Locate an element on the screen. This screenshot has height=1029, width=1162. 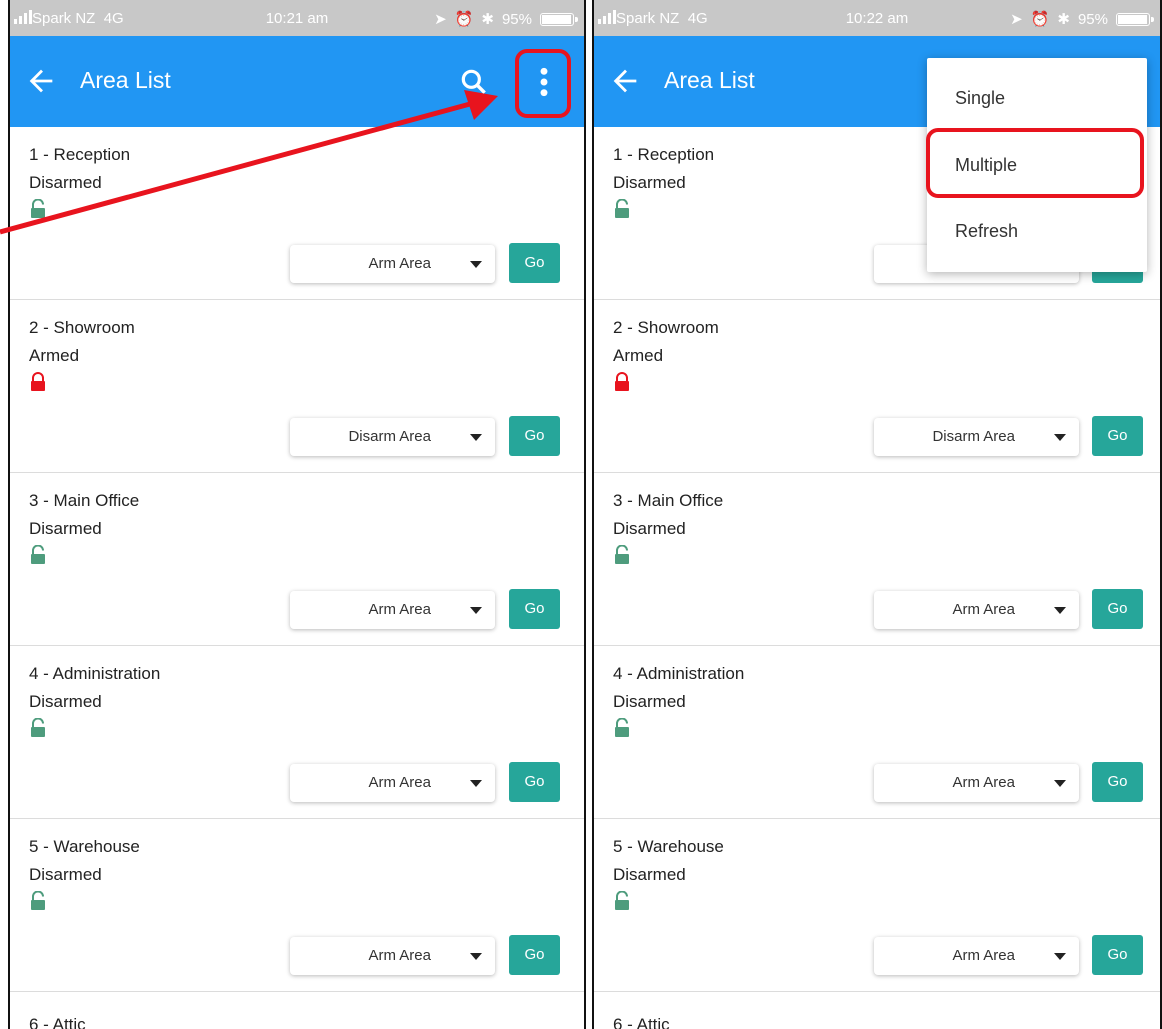
status-bar: Spark NZ 4G 10:22 am ➤ ⏰ ✱ 95% is located at coordinates (877, 18).